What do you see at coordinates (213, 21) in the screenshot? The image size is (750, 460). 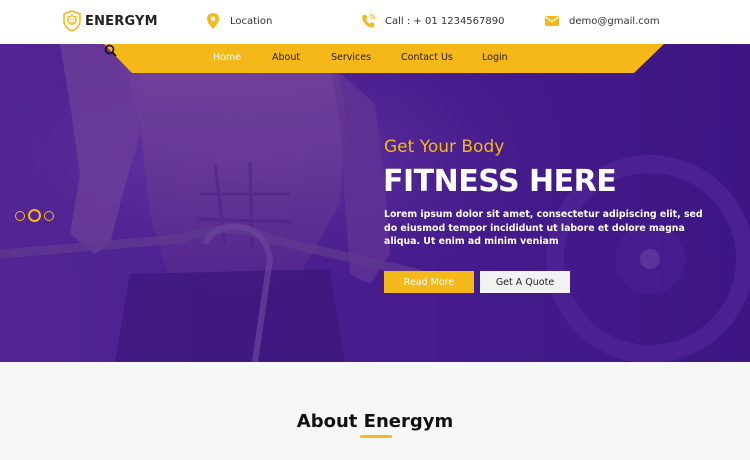 I see `map-pin-icon` at bounding box center [213, 21].